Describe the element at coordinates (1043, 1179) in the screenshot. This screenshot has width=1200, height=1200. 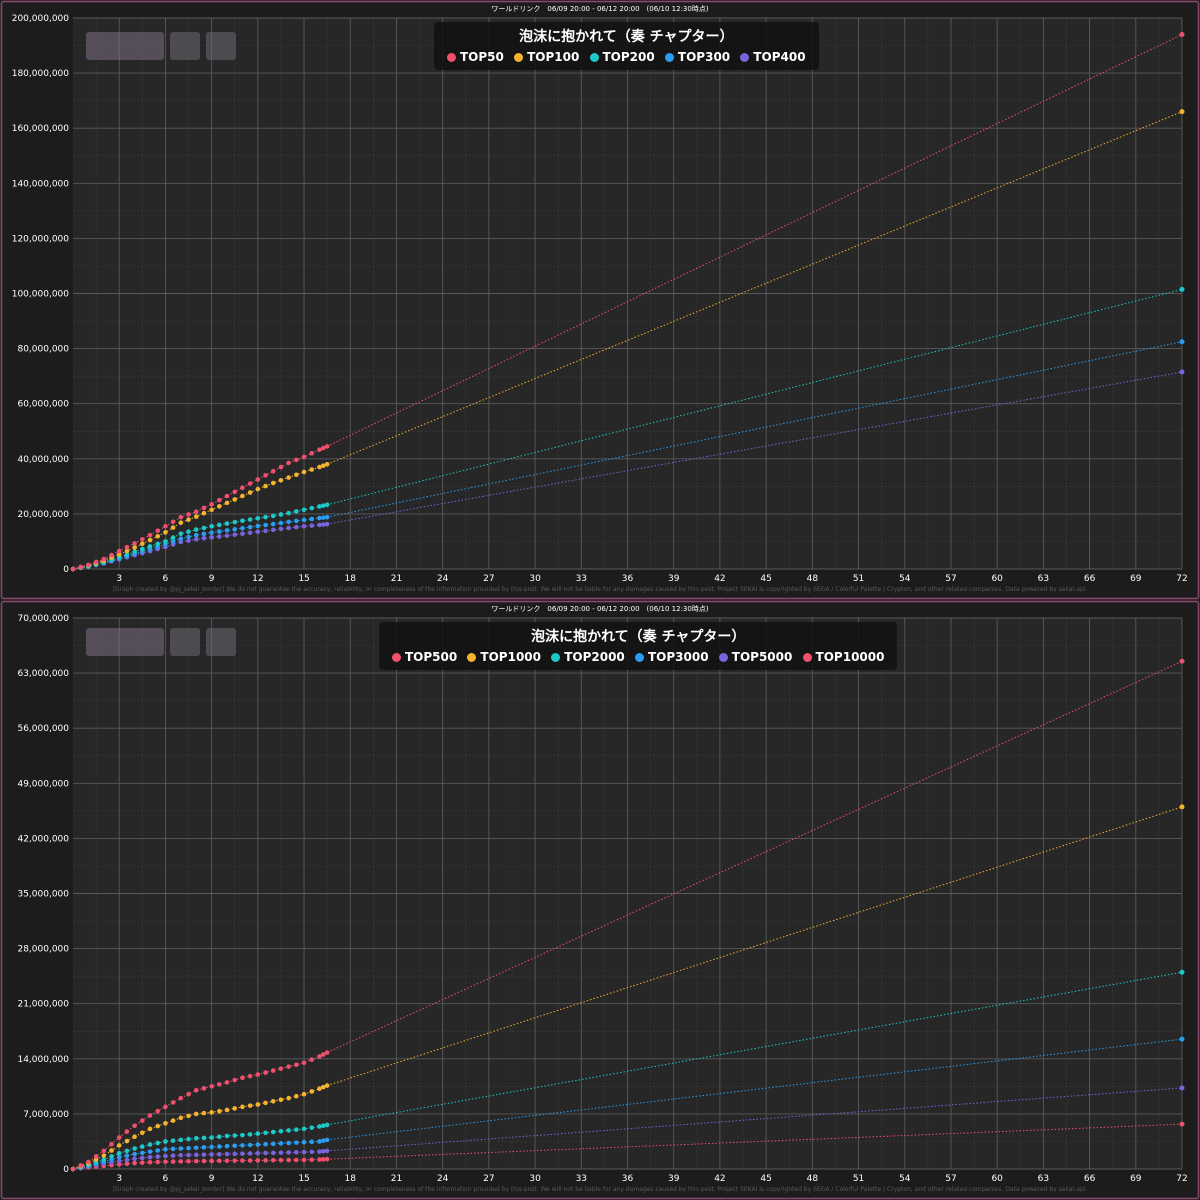
I see `x-tick-label: 63` at that location.